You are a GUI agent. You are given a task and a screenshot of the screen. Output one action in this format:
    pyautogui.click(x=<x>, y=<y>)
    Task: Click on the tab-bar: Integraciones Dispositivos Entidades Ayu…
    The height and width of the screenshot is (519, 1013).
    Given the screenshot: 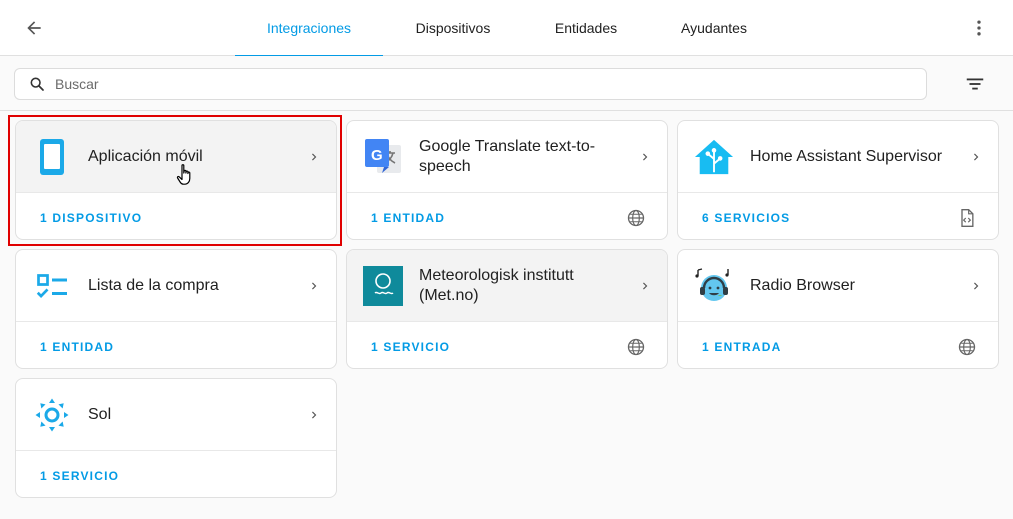 What is the action you would take?
    pyautogui.click(x=507, y=28)
    